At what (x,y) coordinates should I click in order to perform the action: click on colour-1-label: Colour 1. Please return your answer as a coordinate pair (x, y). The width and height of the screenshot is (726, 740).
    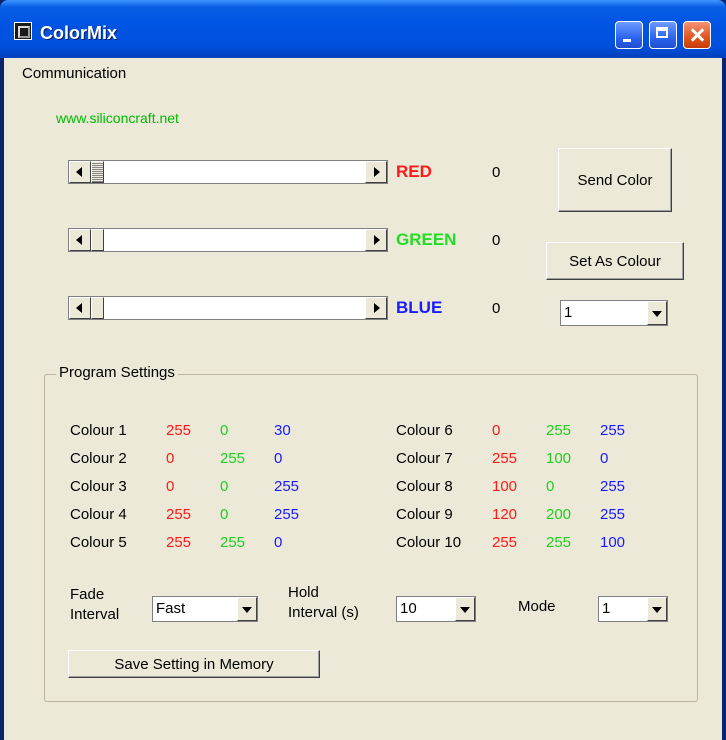
    Looking at the image, I should click on (98, 430).